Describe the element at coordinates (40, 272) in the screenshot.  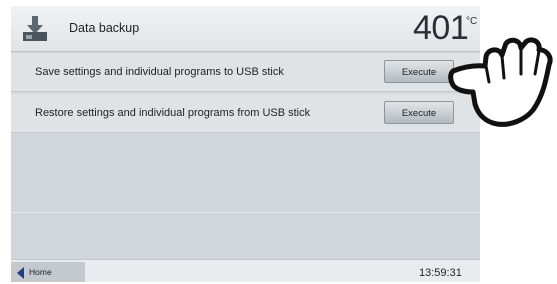
I see `home-label: Home` at that location.